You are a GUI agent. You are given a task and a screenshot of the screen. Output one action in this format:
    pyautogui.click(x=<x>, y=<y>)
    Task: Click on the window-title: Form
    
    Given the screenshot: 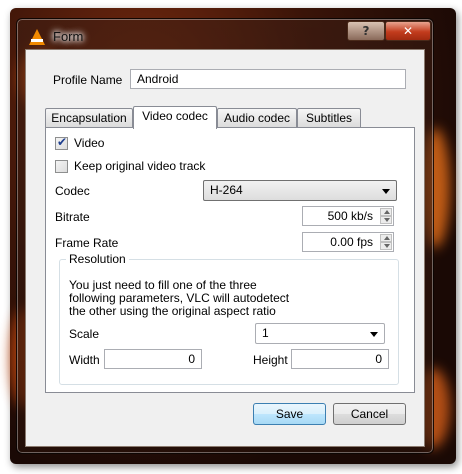 What is the action you would take?
    pyautogui.click(x=68, y=36)
    